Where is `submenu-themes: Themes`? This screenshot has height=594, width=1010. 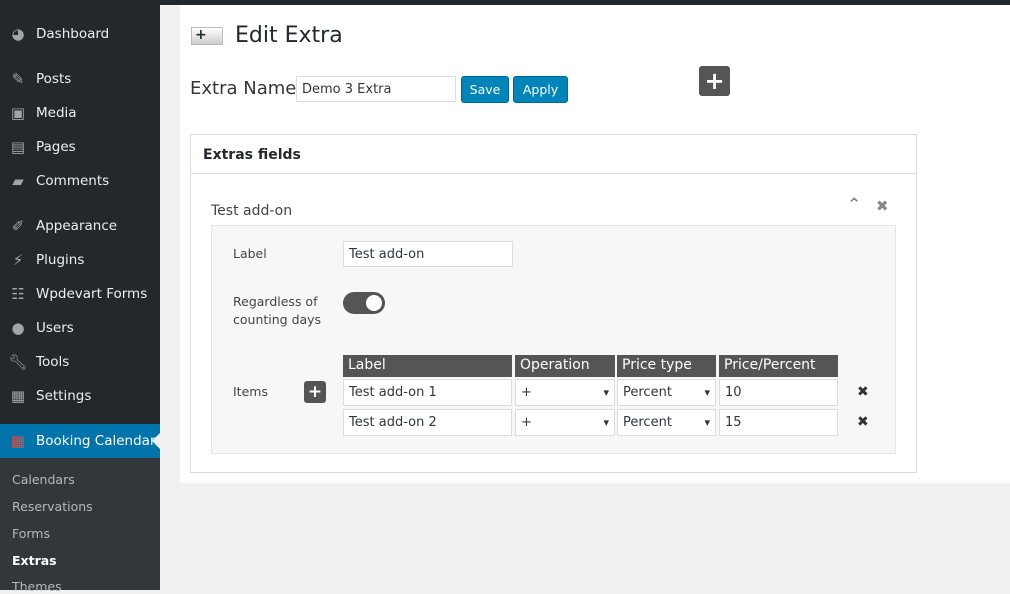
submenu-themes: Themes is located at coordinates (37, 586).